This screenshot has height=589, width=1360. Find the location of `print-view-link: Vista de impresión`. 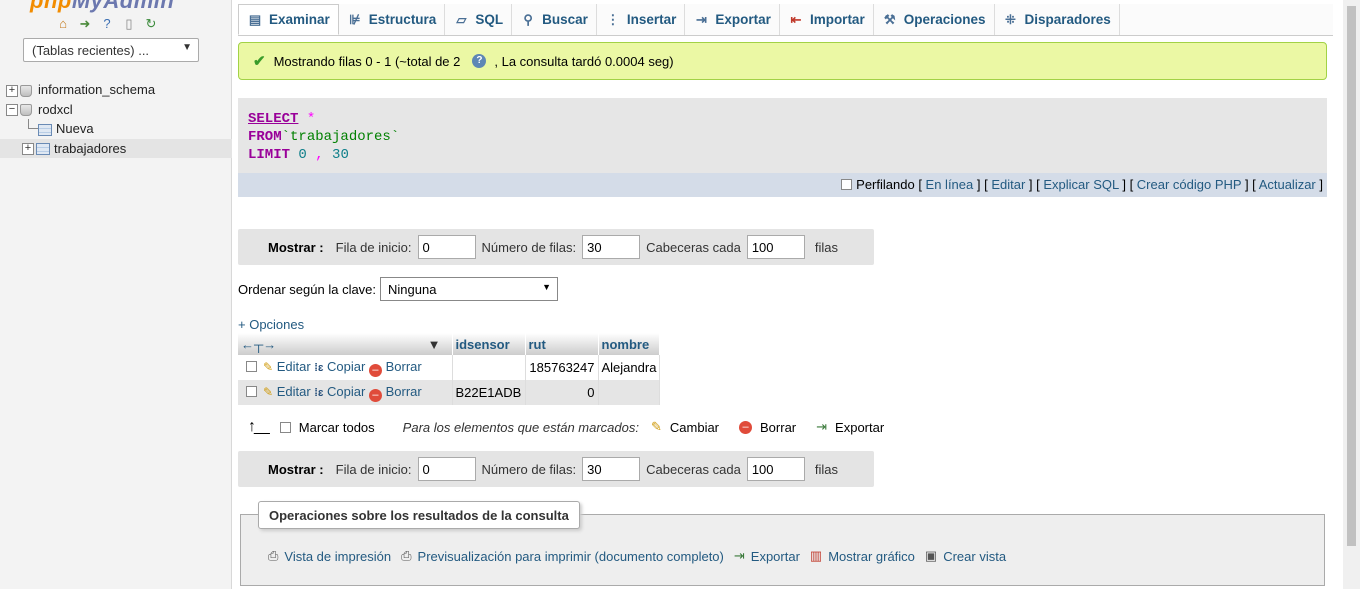

print-view-link: Vista de impresión is located at coordinates (337, 556).